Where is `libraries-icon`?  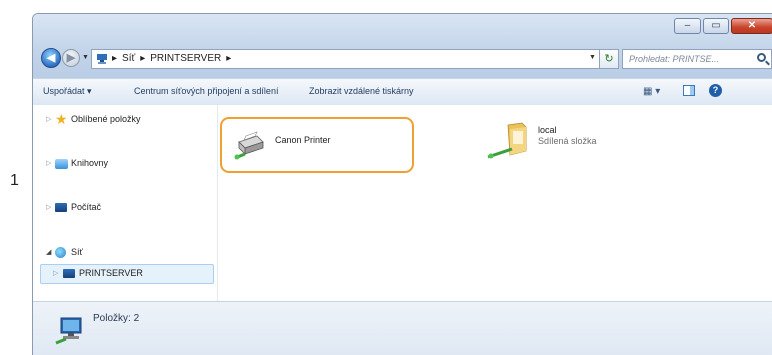
libraries-icon is located at coordinates (61, 164).